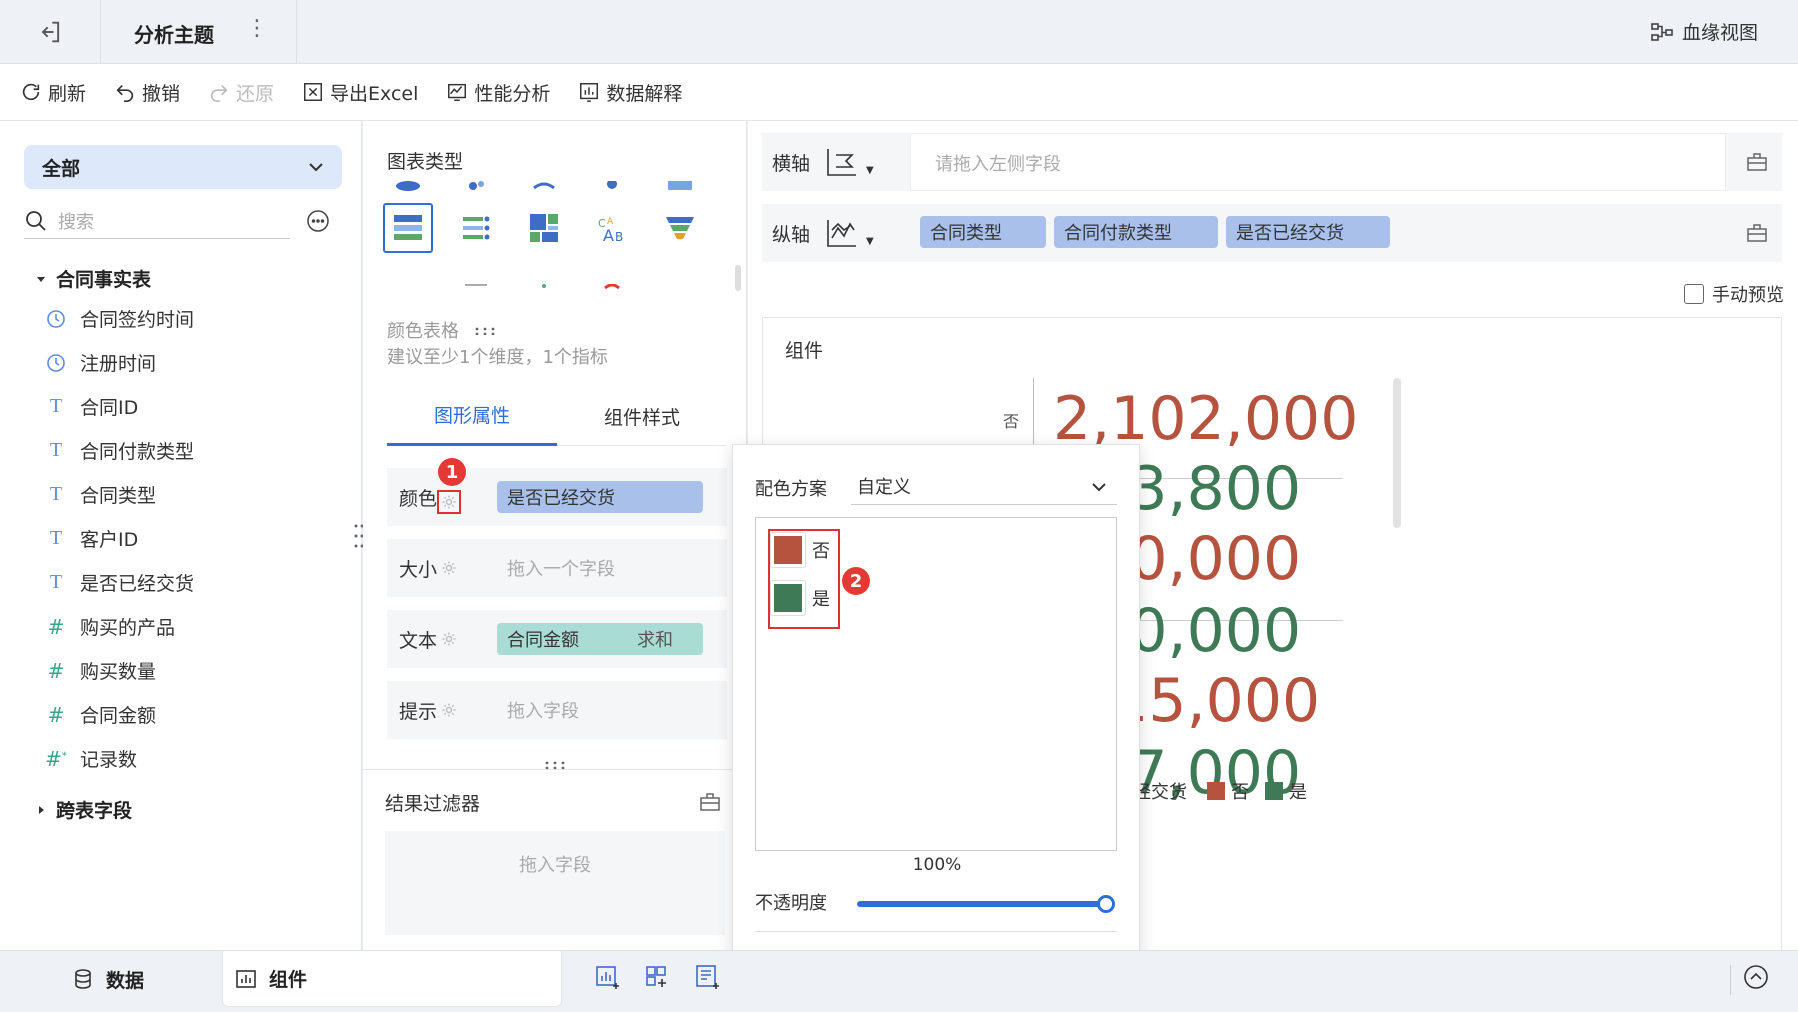 The image size is (1798, 1012). Describe the element at coordinates (658, 977) in the screenshot. I see `add-layout-icon` at that location.